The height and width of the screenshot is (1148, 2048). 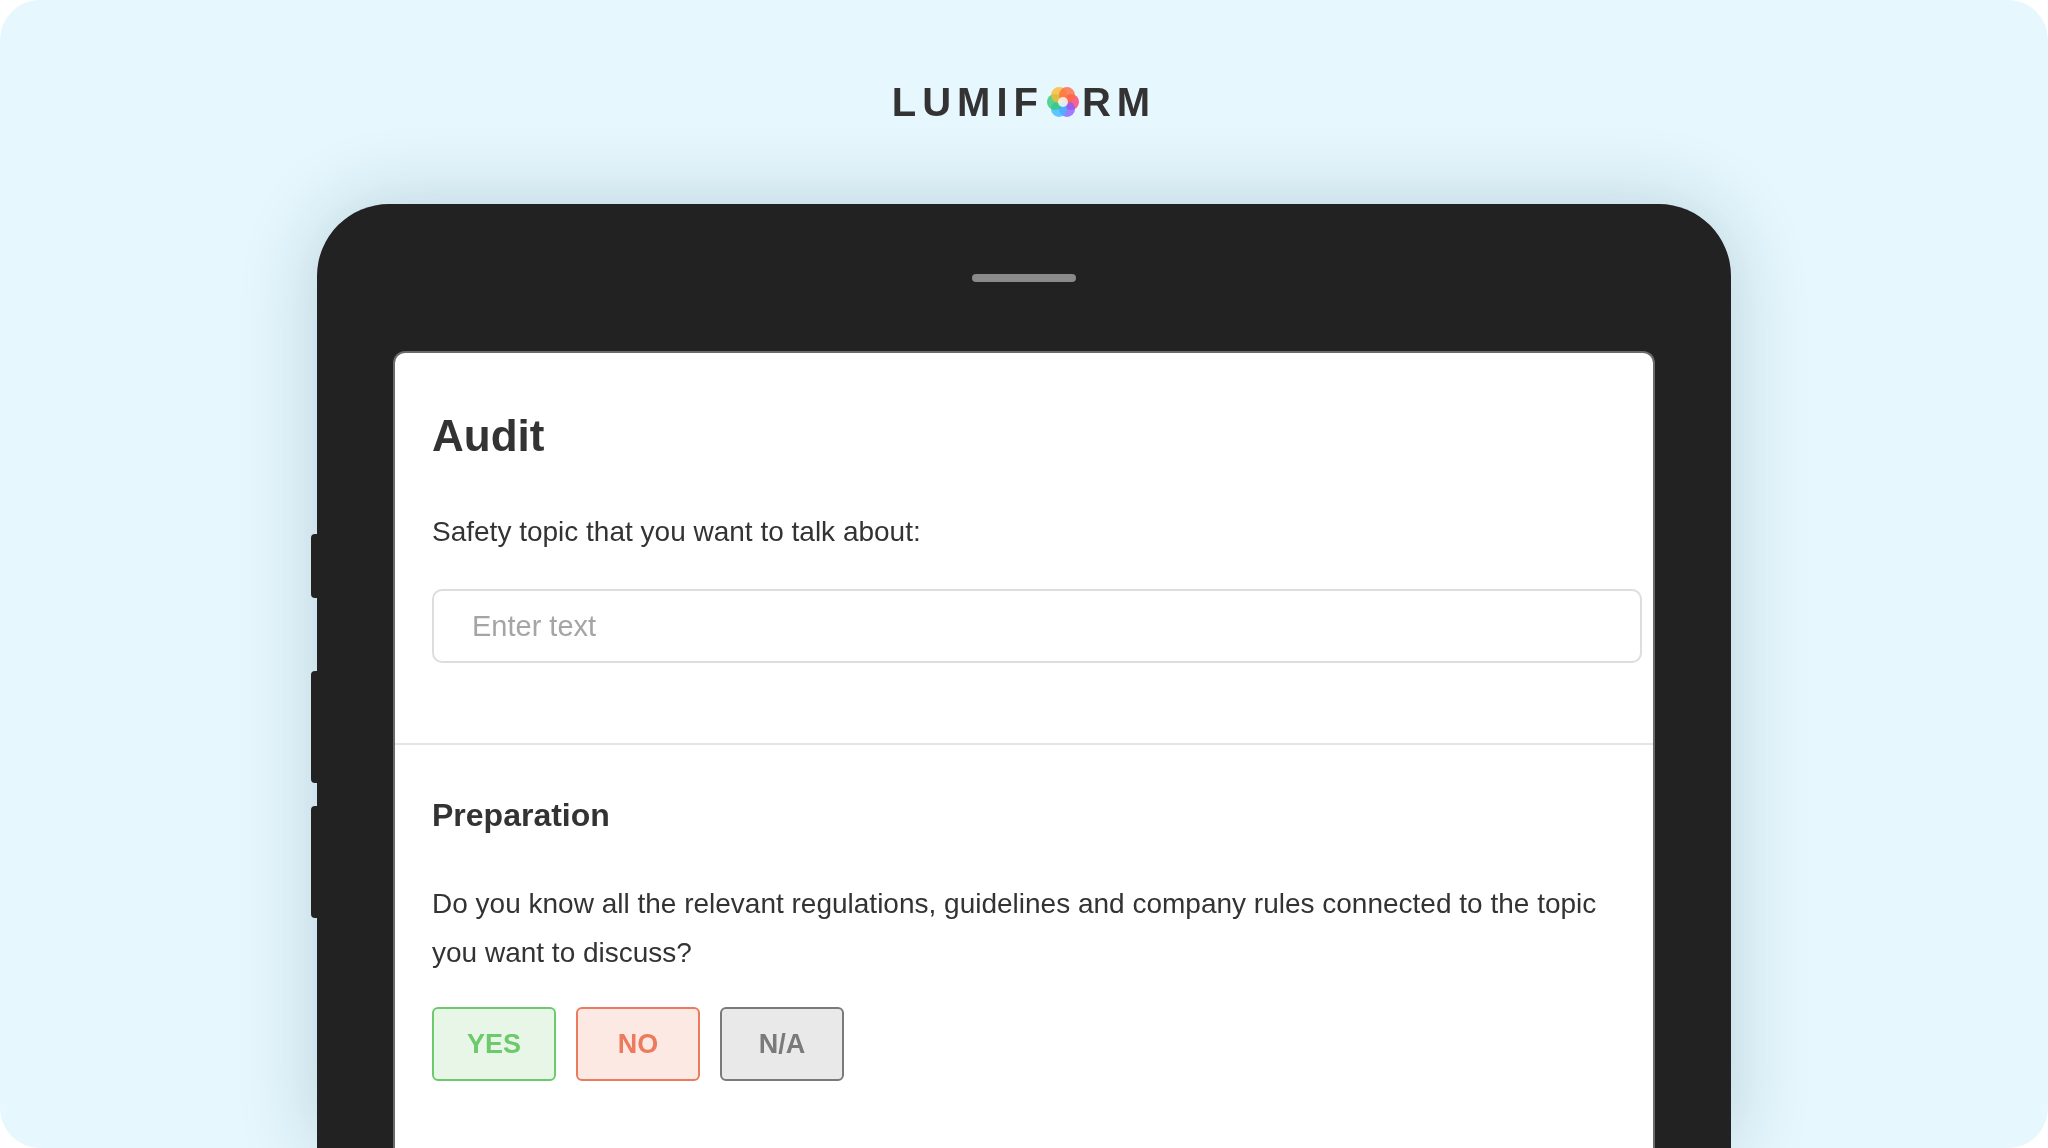 I want to click on form-title: Audit, so click(x=489, y=436).